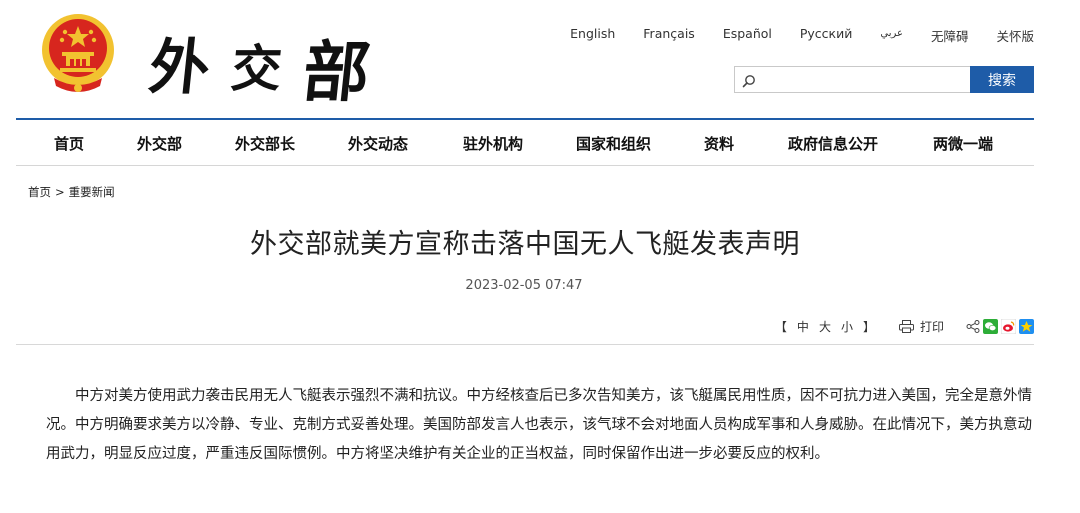 This screenshot has width=1080, height=513. What do you see at coordinates (803, 326) in the screenshot?
I see `font-size-medium-button: 中` at bounding box center [803, 326].